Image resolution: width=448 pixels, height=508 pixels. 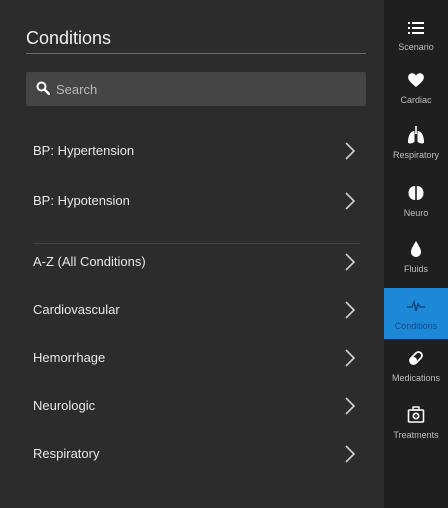 I want to click on page-title: Conditions, so click(x=69, y=38).